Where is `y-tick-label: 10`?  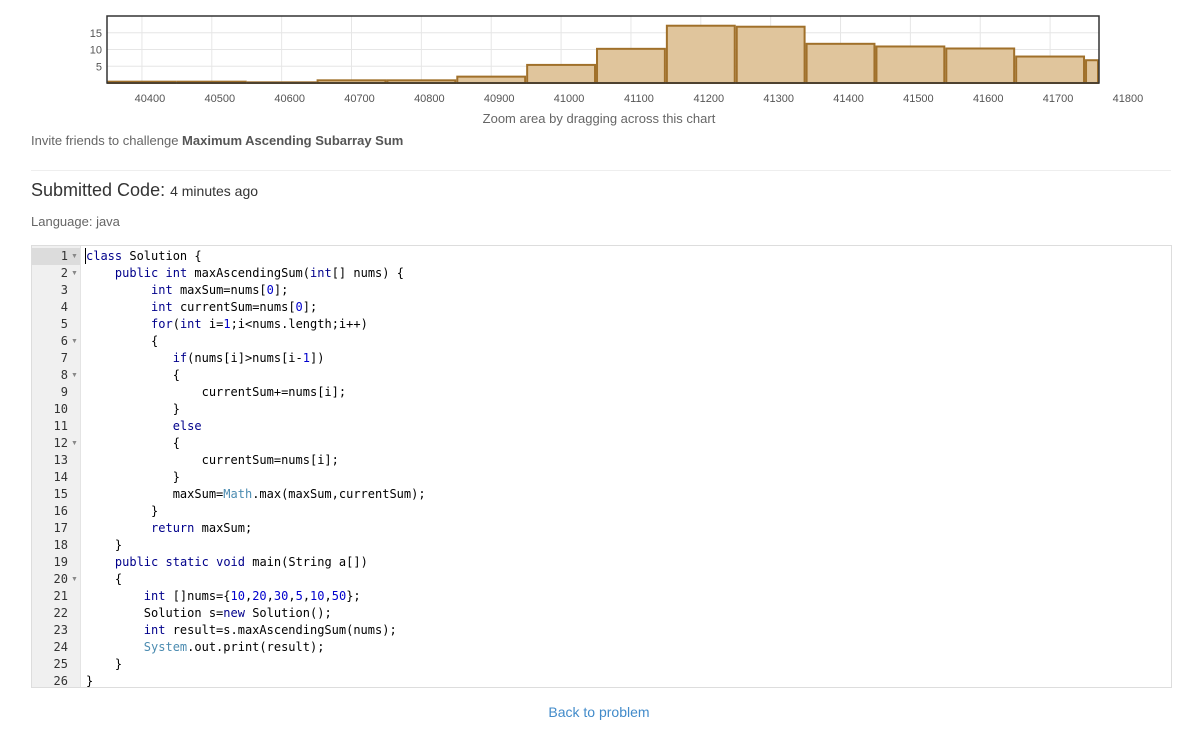 y-tick-label: 10 is located at coordinates (96, 51).